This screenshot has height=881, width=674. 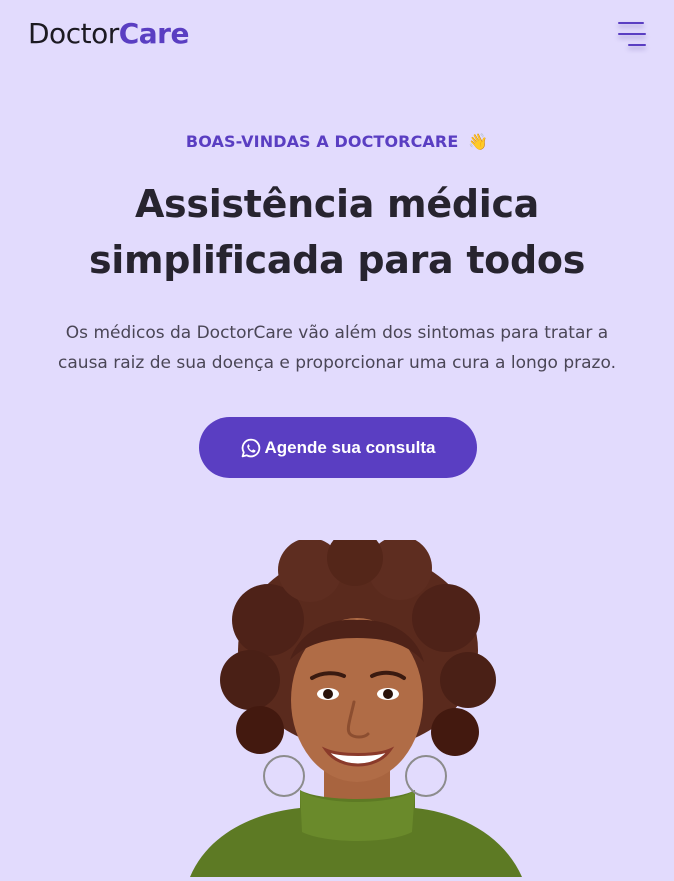 I want to click on menu-bar-middle, so click(x=632, y=34).